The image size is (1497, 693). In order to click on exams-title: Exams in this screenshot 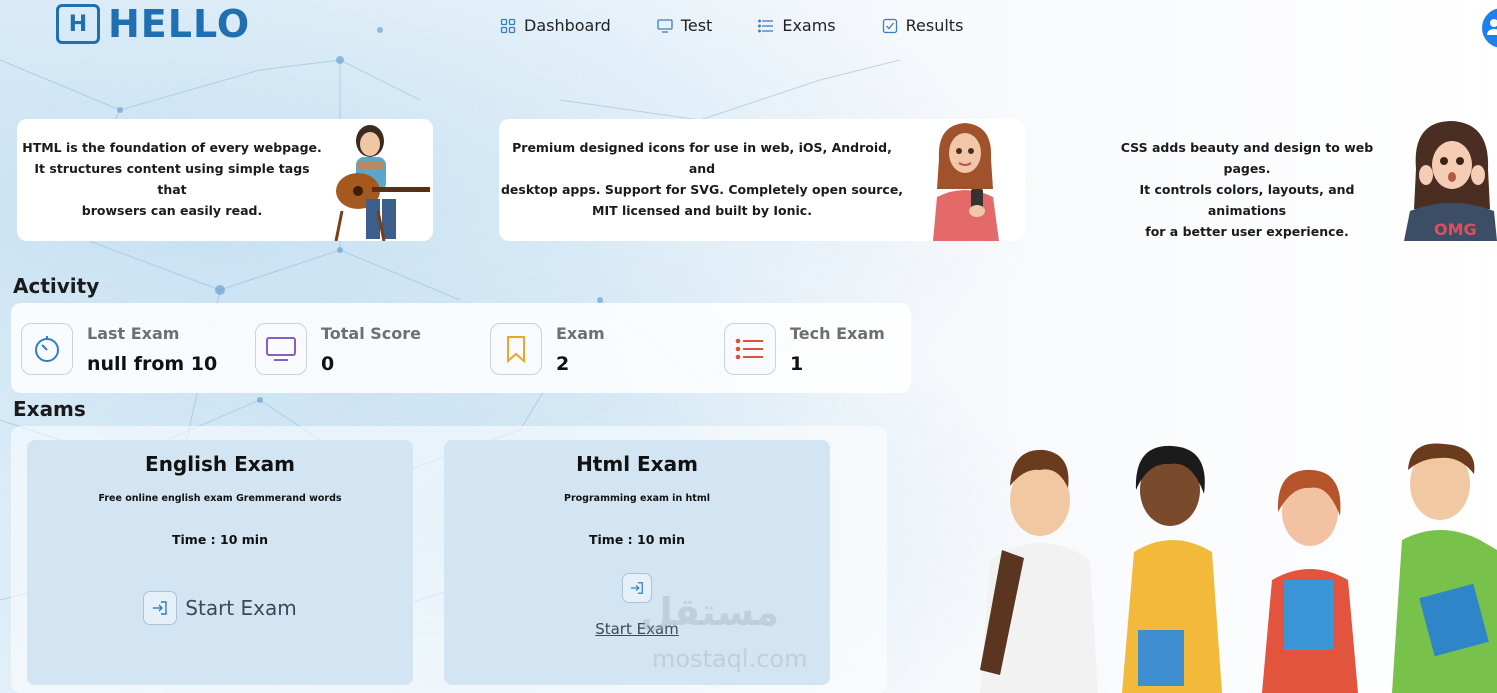, I will do `click(49, 409)`.